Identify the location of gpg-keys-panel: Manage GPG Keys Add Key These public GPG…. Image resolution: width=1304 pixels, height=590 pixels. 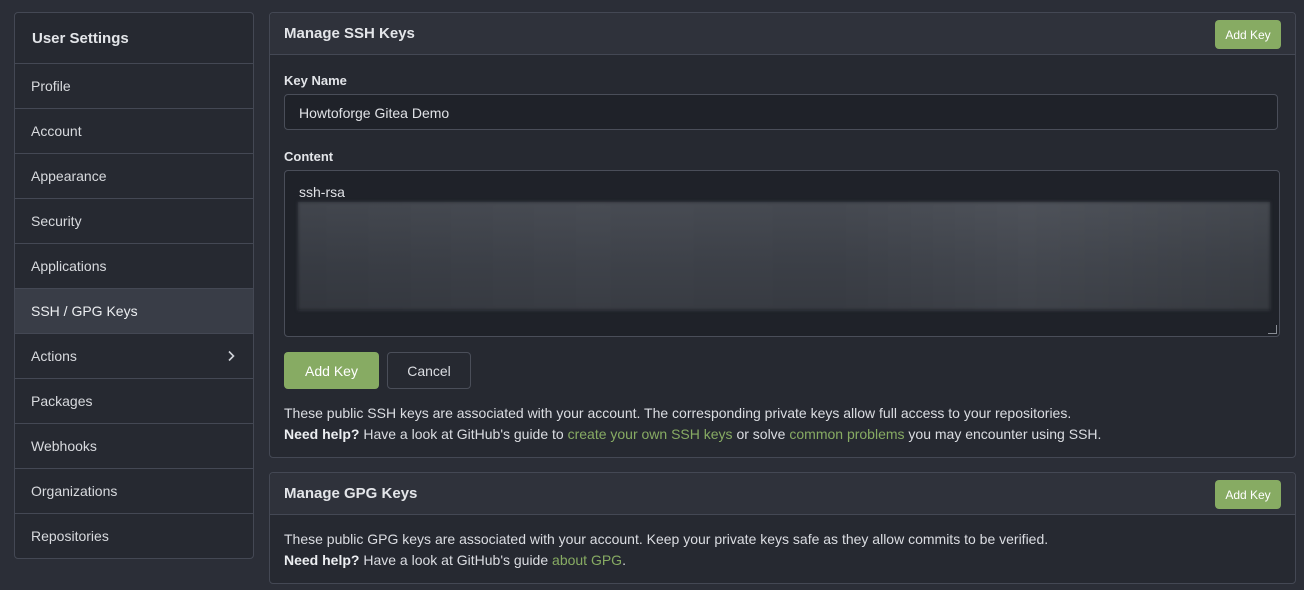
(782, 528).